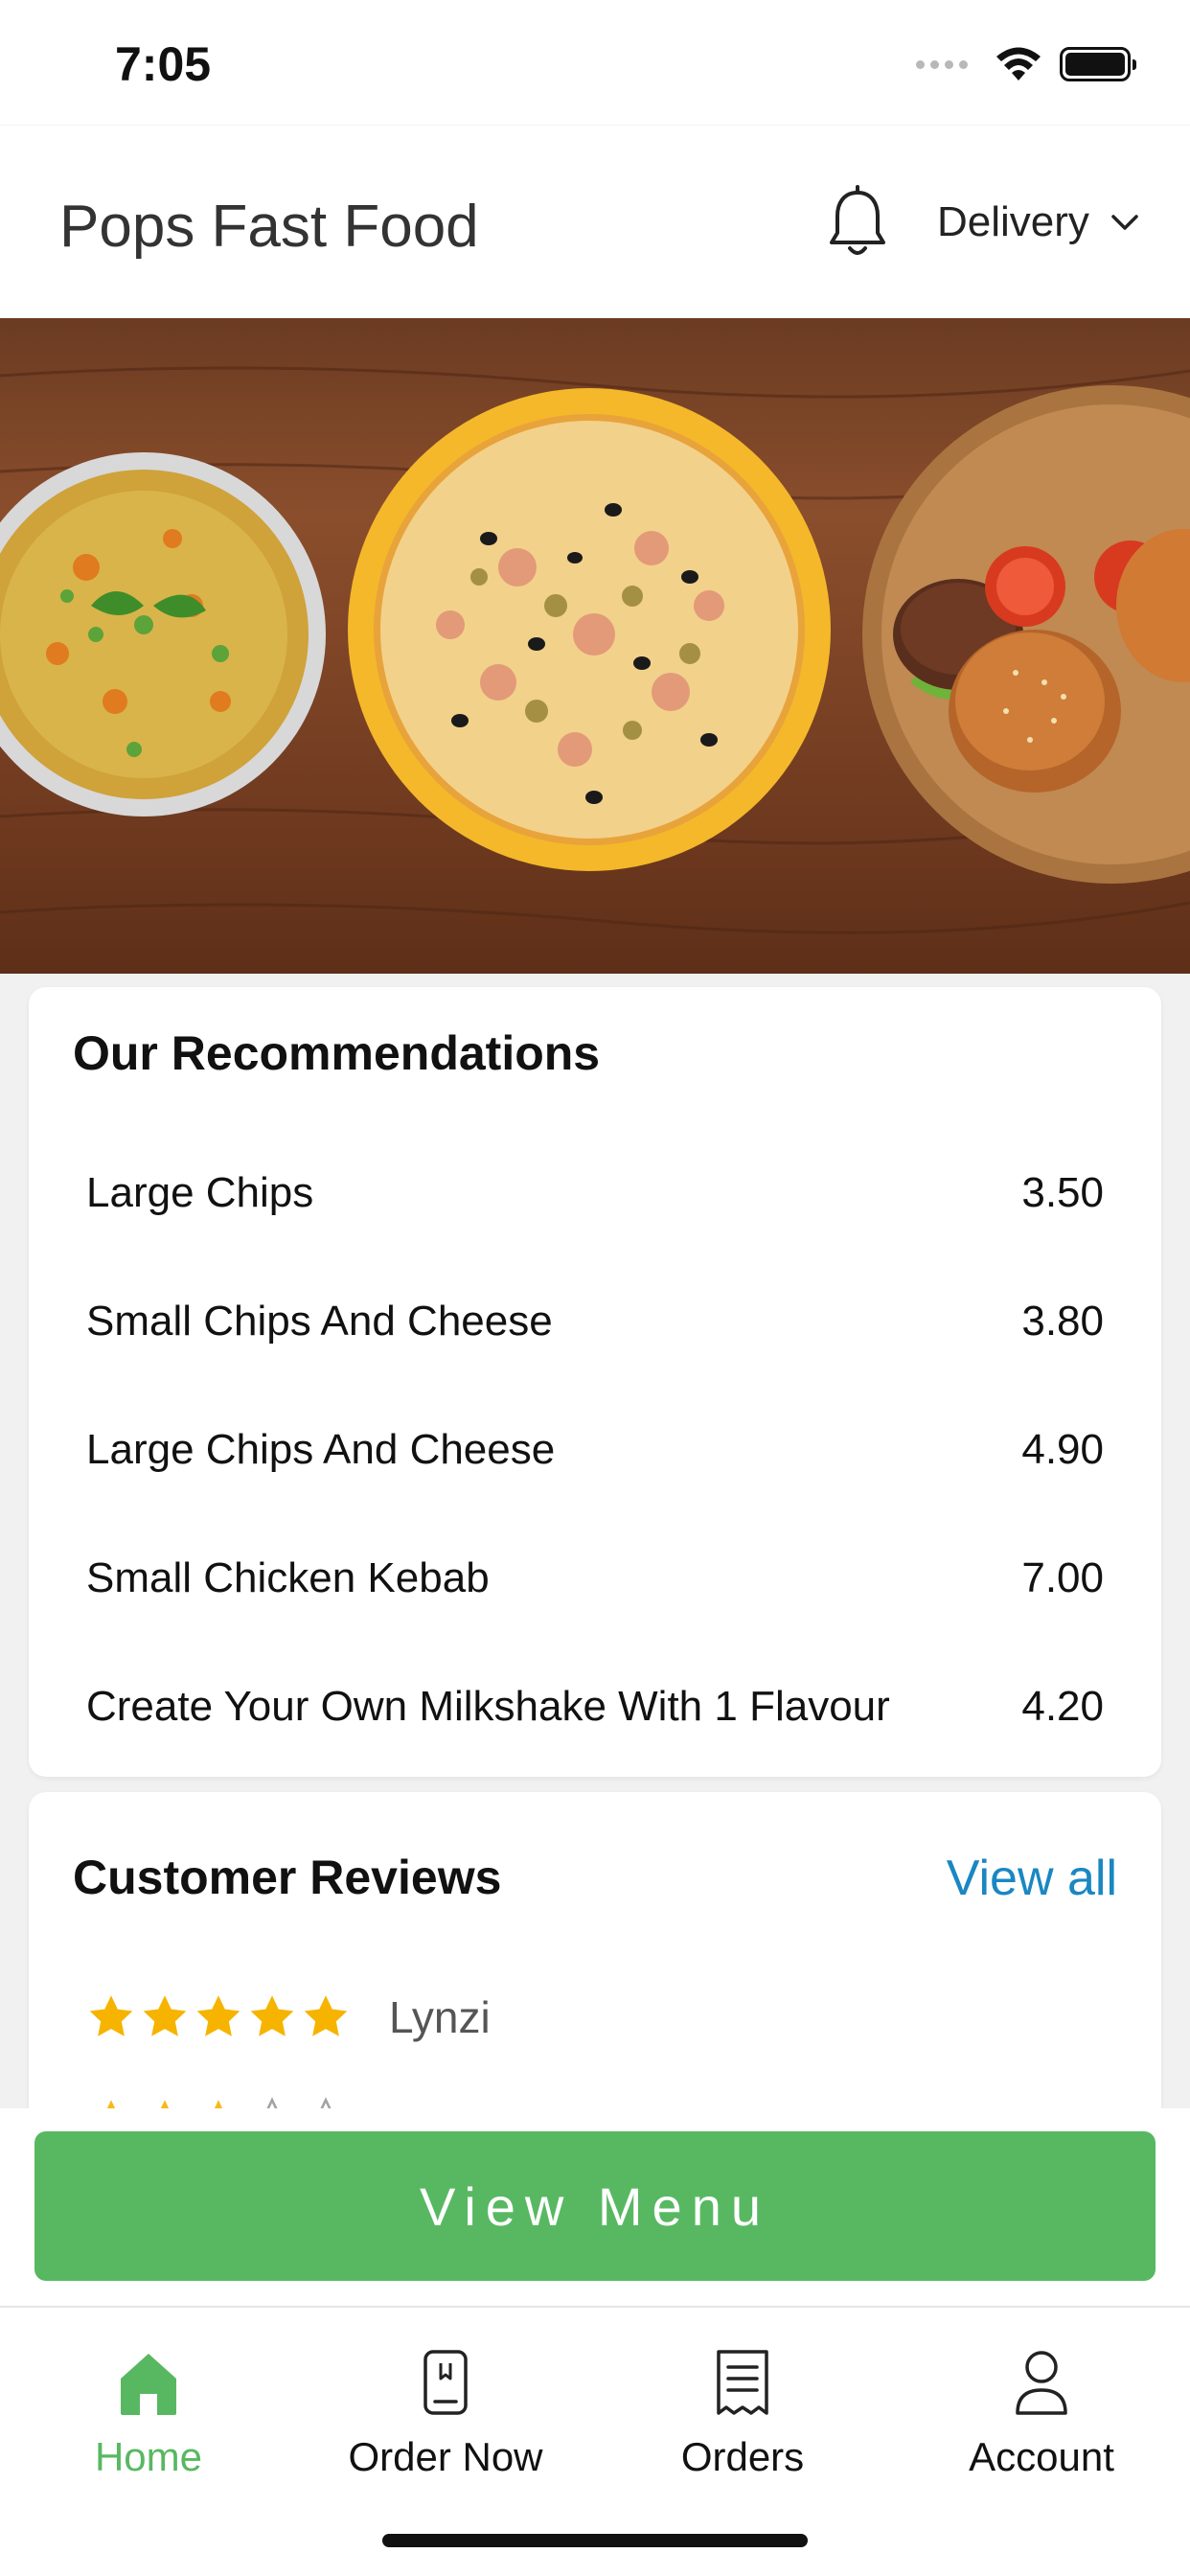 Image resolution: width=1190 pixels, height=2576 pixels. Describe the element at coordinates (595, 1321) in the screenshot. I see `recommendation-item: Small Chips And Cheese 3.80` at that location.